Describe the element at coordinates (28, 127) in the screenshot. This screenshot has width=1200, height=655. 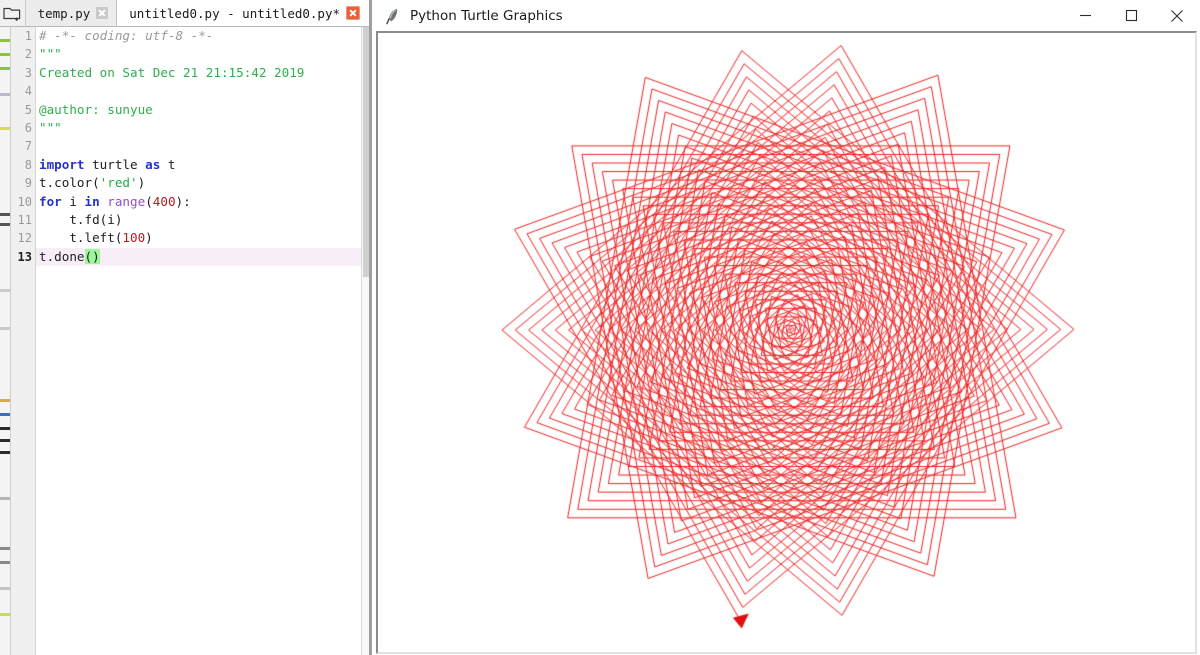
I see `line-number: 6` at that location.